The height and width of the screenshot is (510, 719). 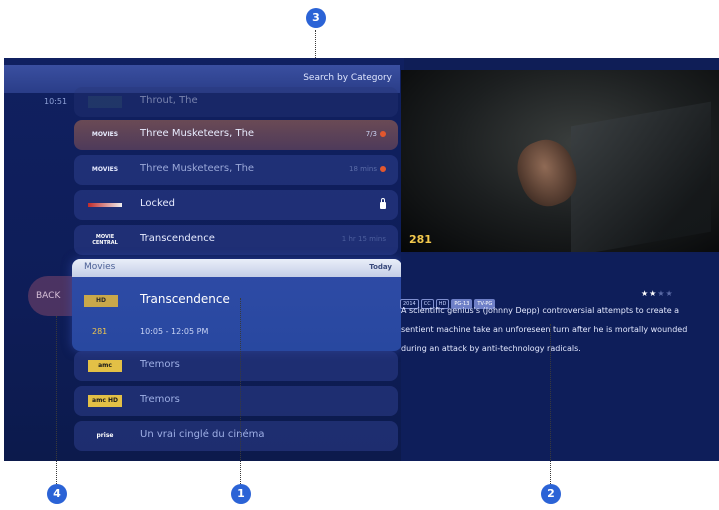 I want to click on current-time: 10:51, so click(x=56, y=101).